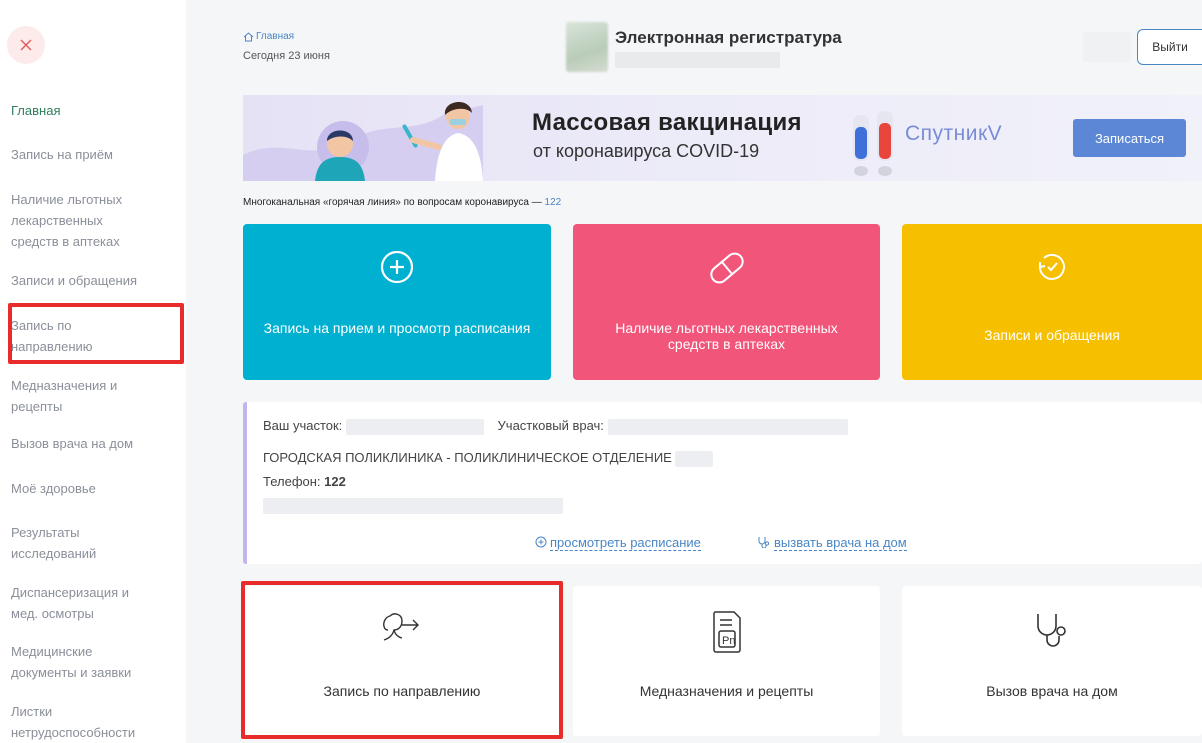 The image size is (1202, 743). Describe the element at coordinates (667, 122) in the screenshot. I see `banner-title: Массовая вакцинация` at that location.